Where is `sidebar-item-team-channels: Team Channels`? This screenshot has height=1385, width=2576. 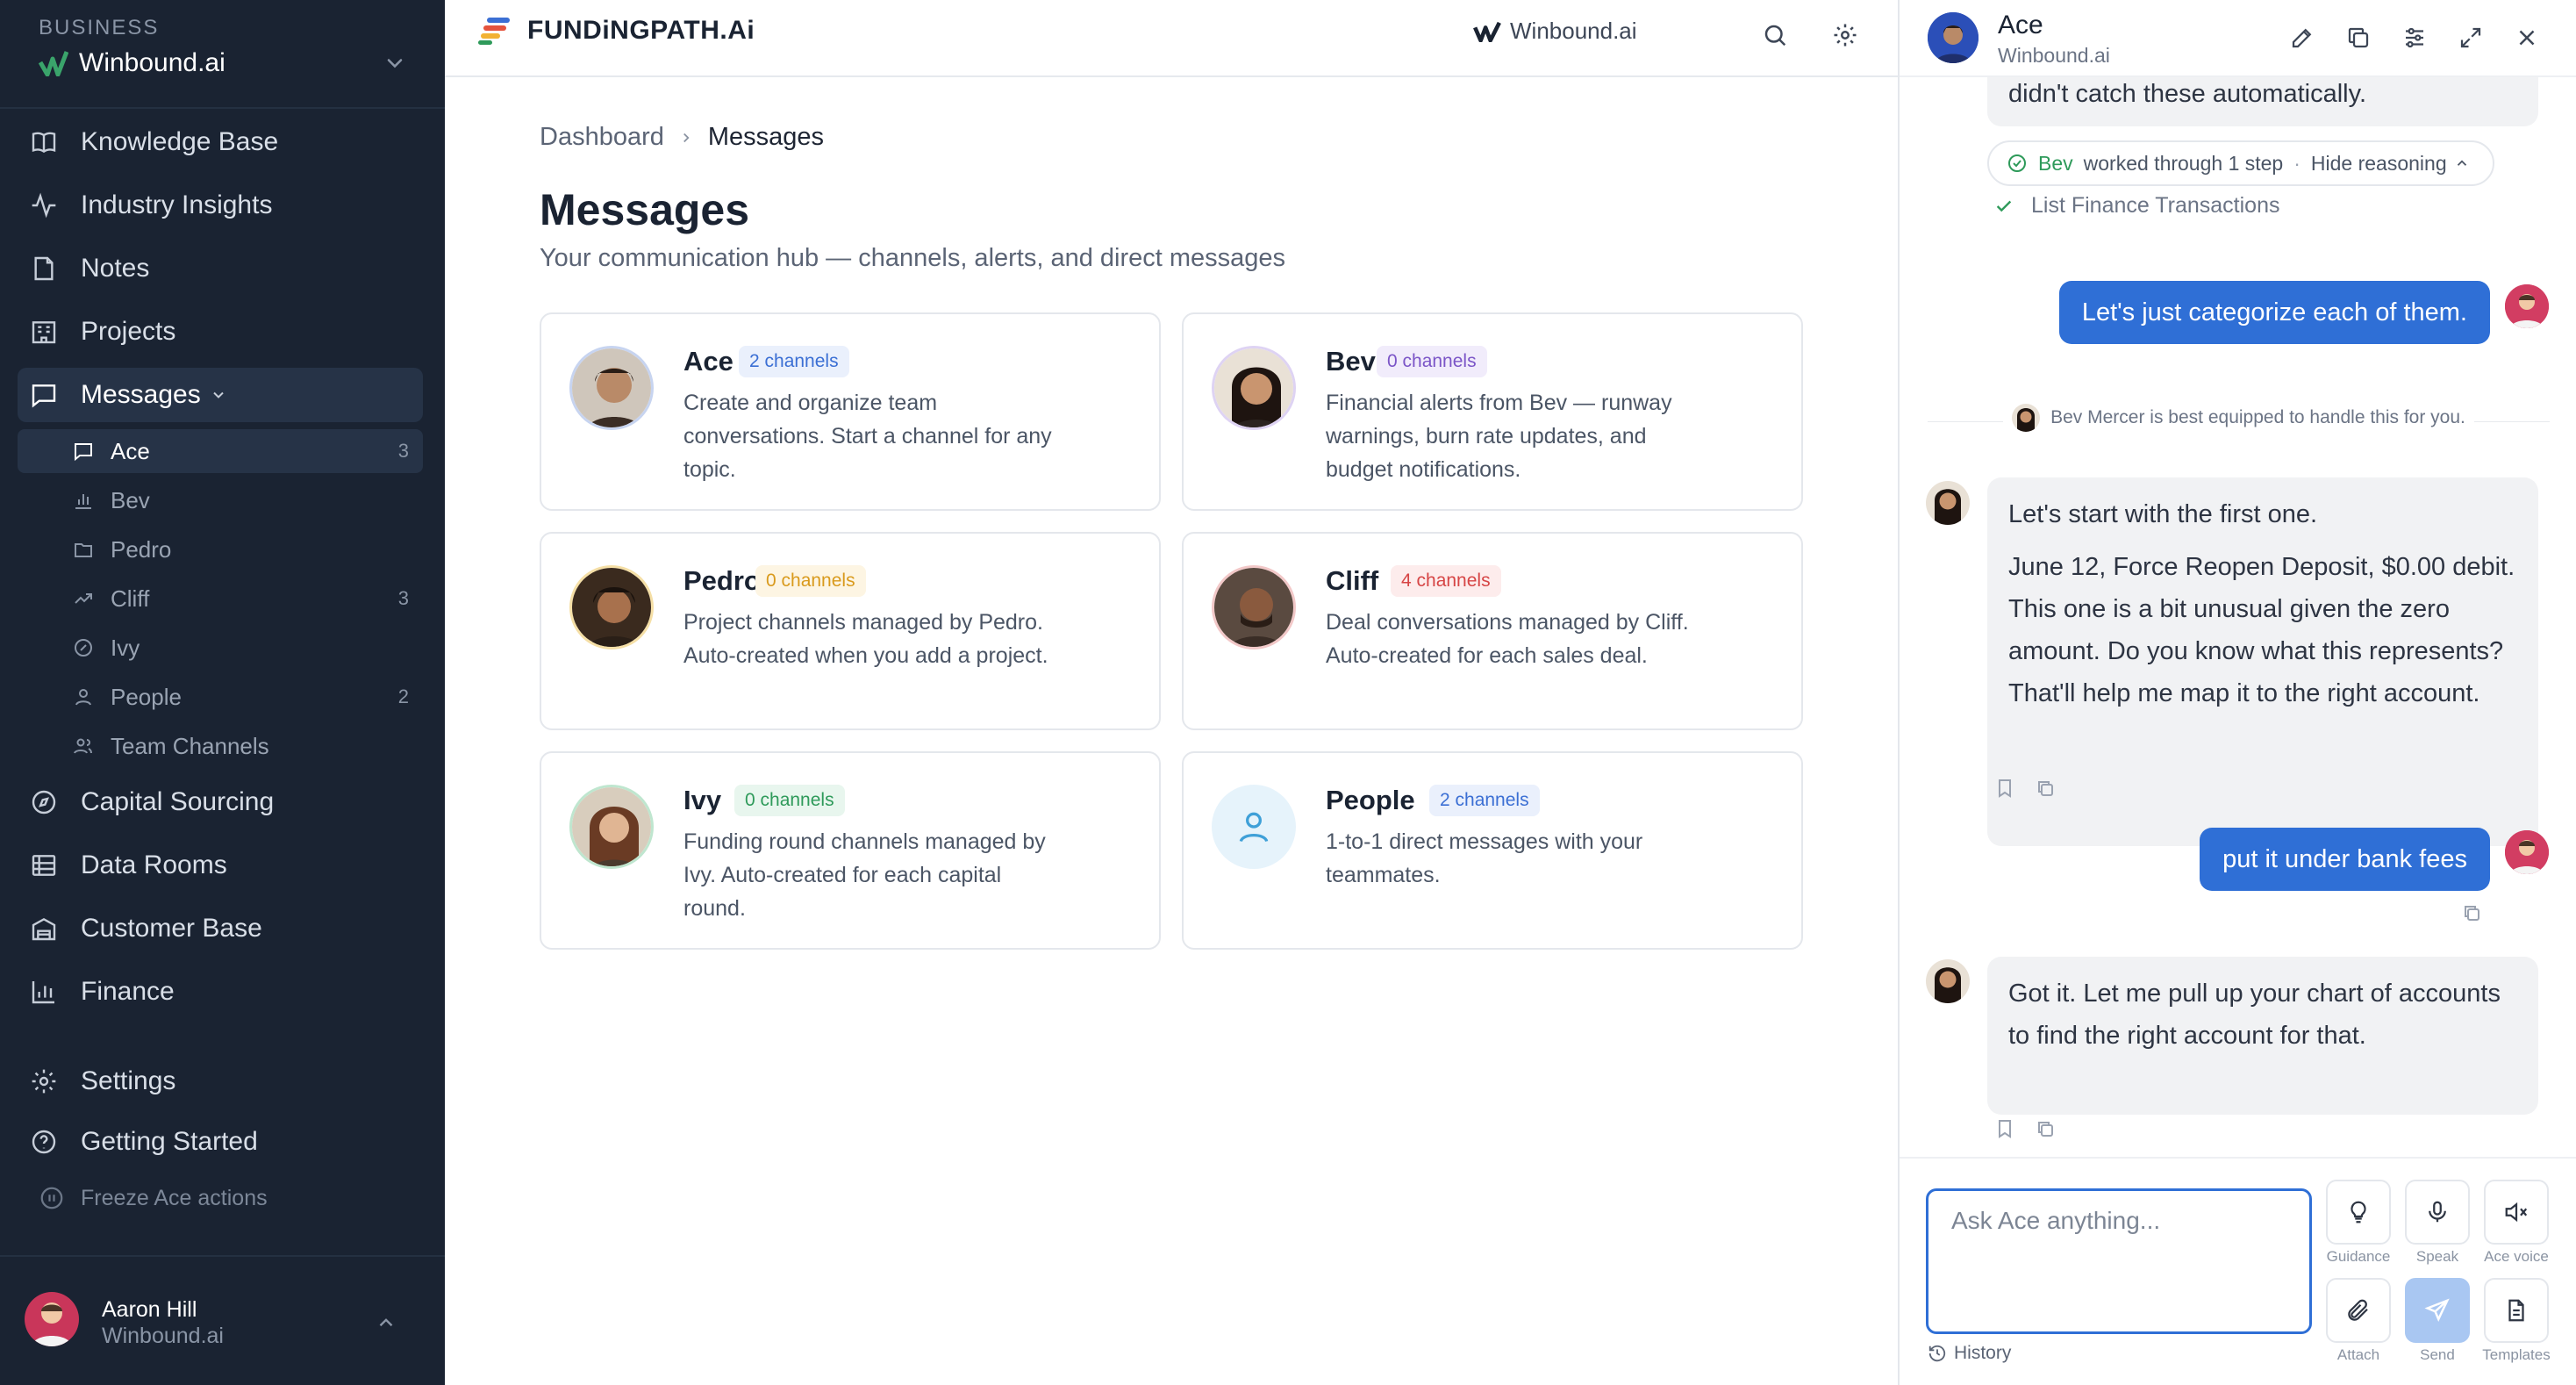 sidebar-item-team-channels: Team Channels is located at coordinates (220, 746).